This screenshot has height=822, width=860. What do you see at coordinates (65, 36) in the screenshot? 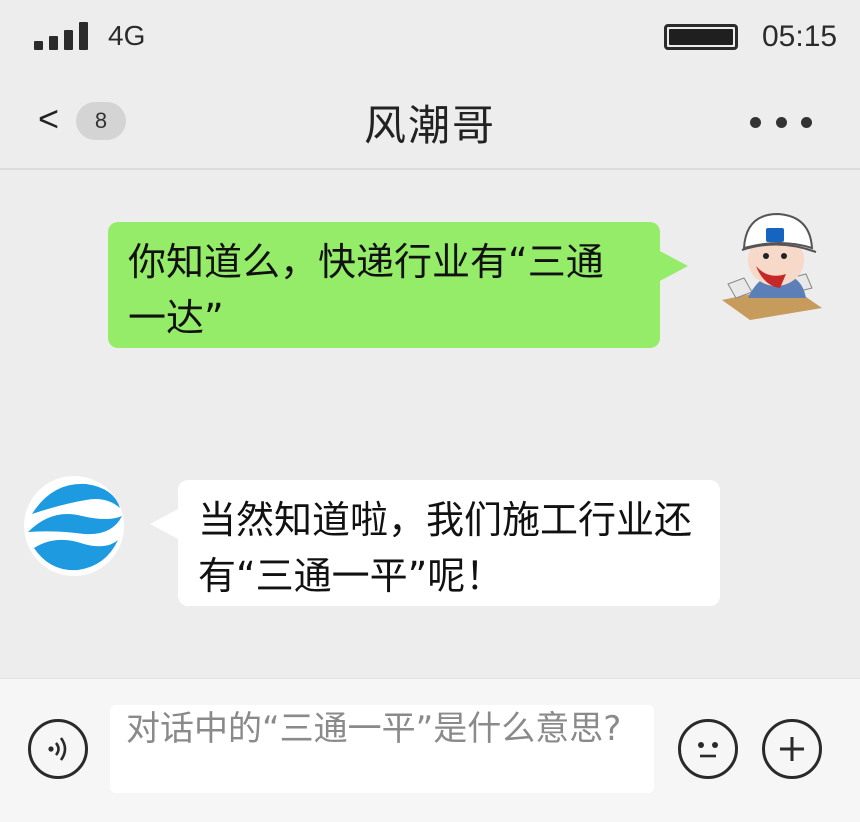
I see `signal-strength-icon` at bounding box center [65, 36].